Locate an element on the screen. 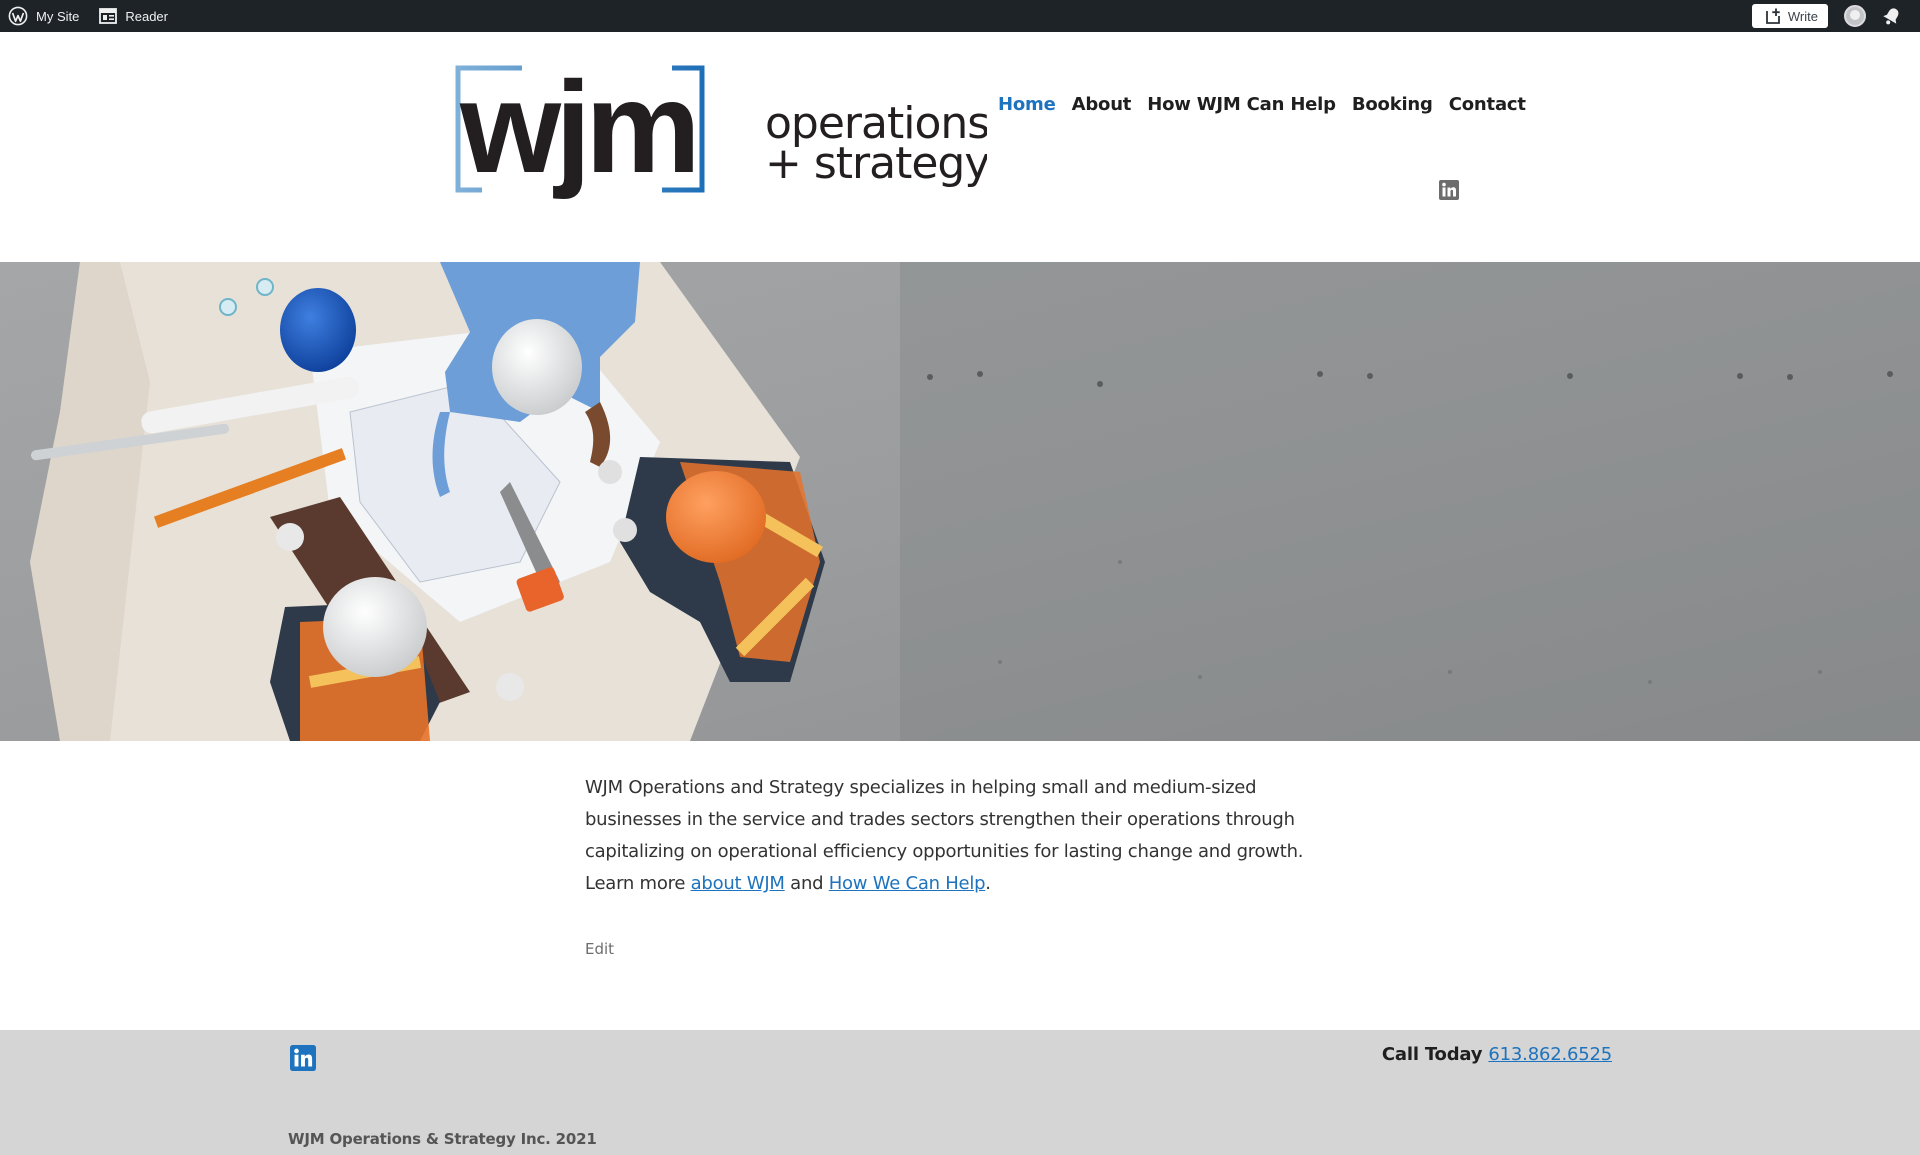 Image resolution: width=1920 pixels, height=1155 pixels. logo-line-strategy: + strategy is located at coordinates (876, 163).